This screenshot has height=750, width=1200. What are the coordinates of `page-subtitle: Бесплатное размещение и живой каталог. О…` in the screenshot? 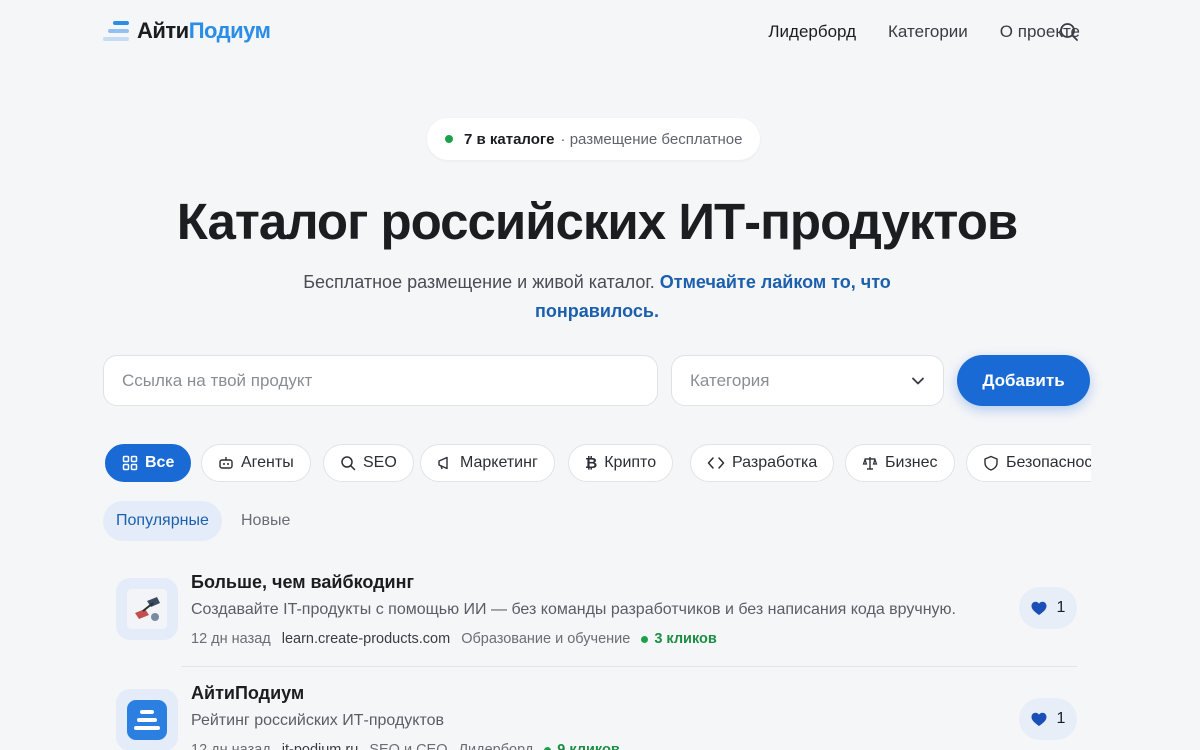 It's located at (597, 297).